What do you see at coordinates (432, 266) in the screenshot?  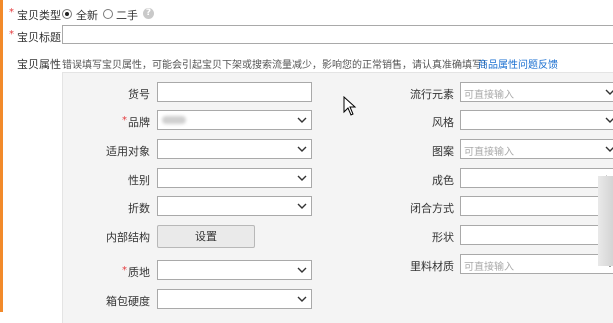 I see `field-label-lining: 里料材质` at bounding box center [432, 266].